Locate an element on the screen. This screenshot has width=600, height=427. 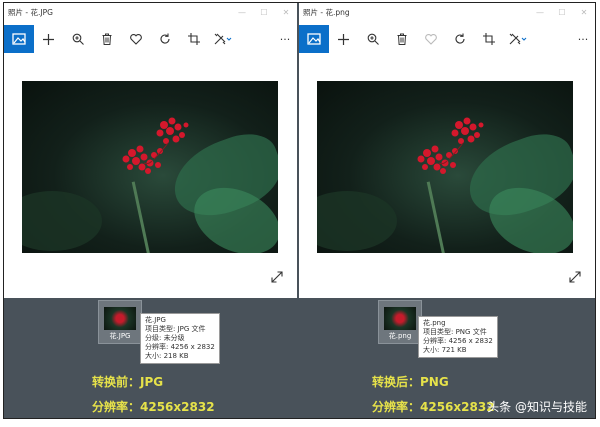
file-name: 花.JPG is located at coordinates (120, 336).